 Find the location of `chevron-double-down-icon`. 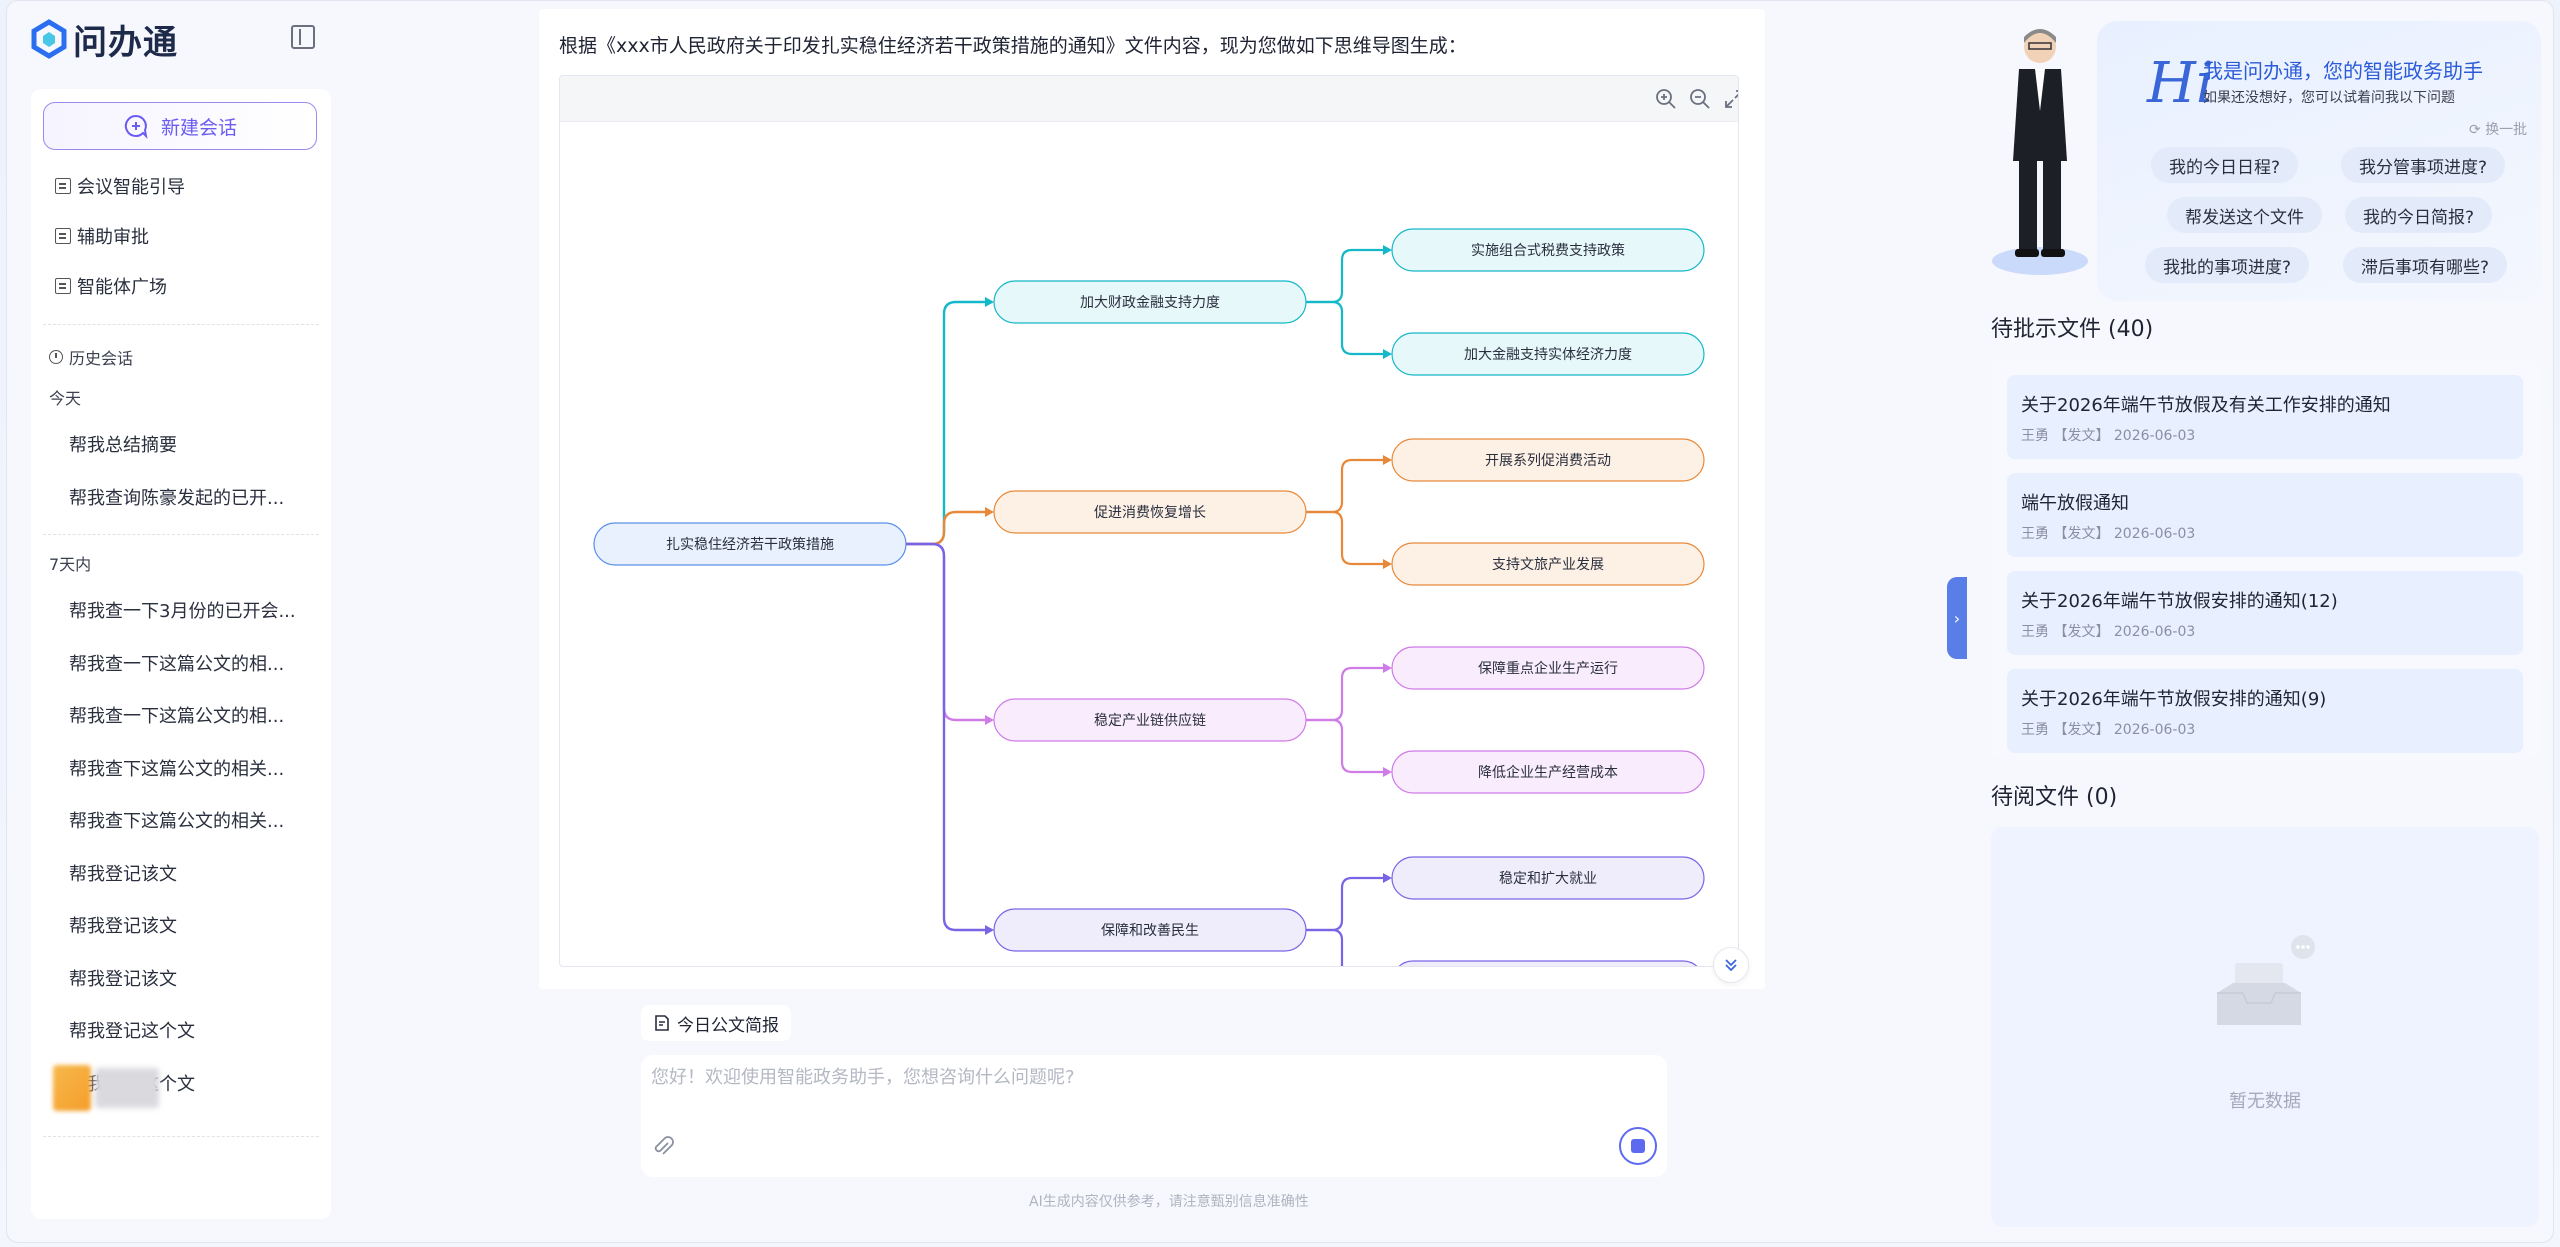

chevron-double-down-icon is located at coordinates (1731, 965).